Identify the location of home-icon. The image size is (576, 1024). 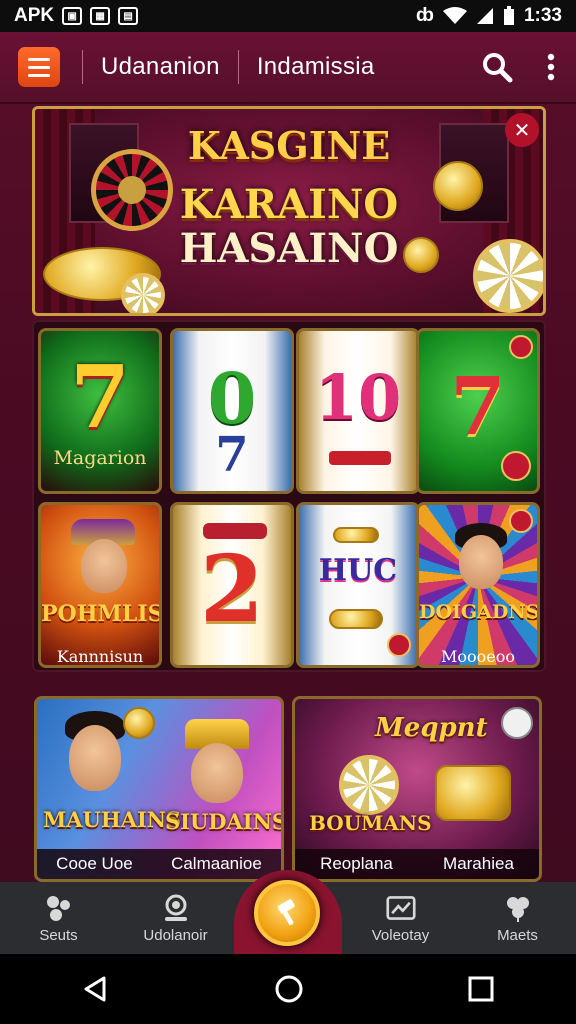
(289, 989).